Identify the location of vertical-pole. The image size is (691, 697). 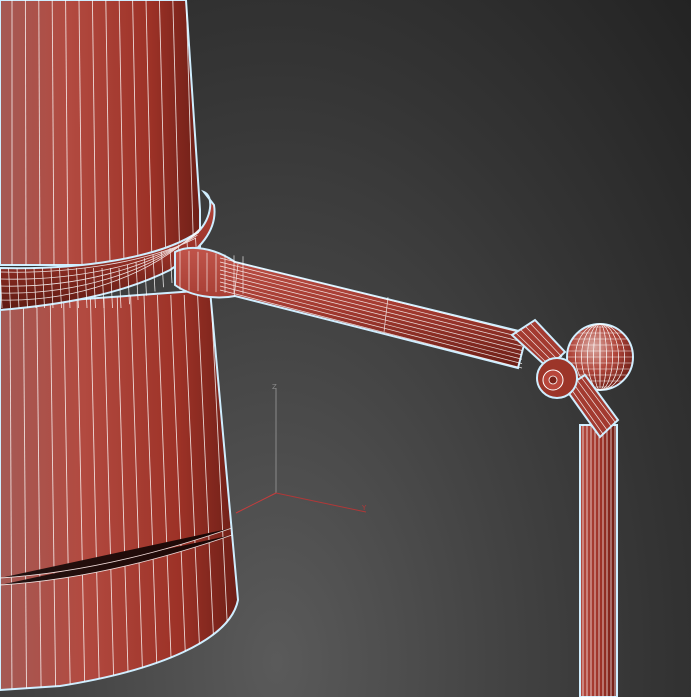
(598, 560).